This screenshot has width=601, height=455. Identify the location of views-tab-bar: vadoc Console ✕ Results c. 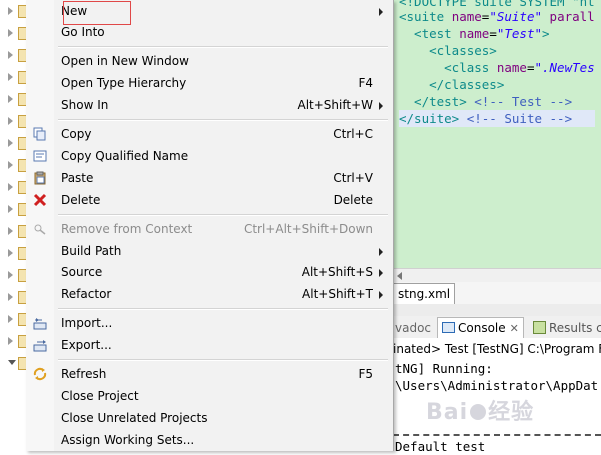
(497, 327).